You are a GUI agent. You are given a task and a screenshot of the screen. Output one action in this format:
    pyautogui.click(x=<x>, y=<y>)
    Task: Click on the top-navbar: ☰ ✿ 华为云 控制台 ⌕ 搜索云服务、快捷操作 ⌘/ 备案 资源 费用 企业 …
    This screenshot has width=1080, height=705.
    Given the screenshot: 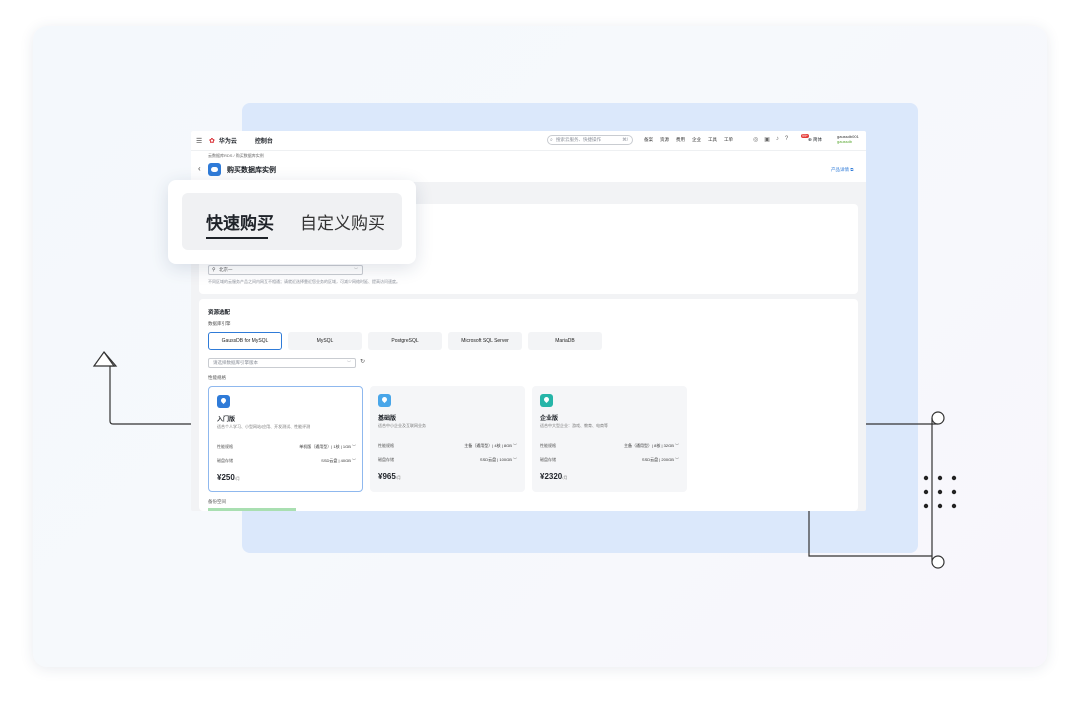 What is the action you would take?
    pyautogui.click(x=528, y=140)
    